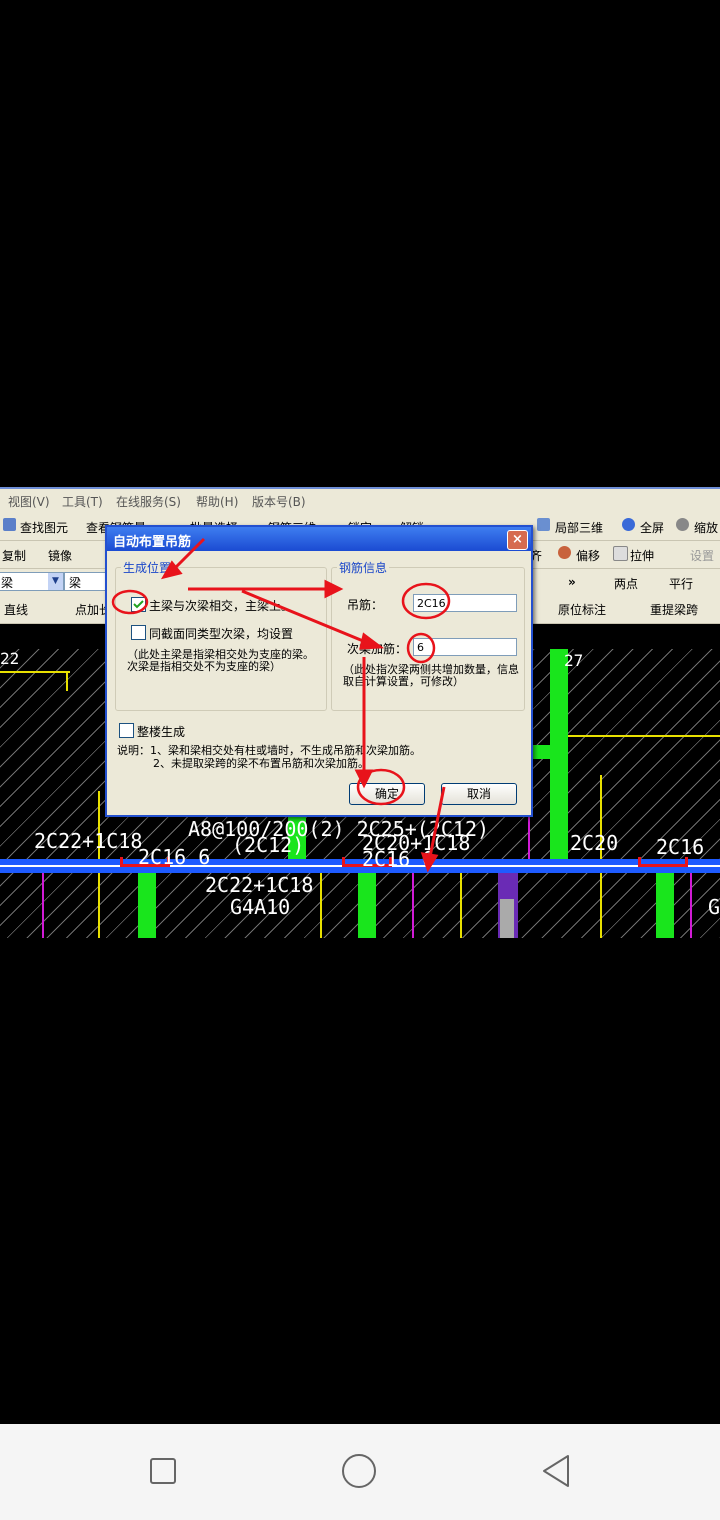  I want to click on square-icon, so click(163, 1471).